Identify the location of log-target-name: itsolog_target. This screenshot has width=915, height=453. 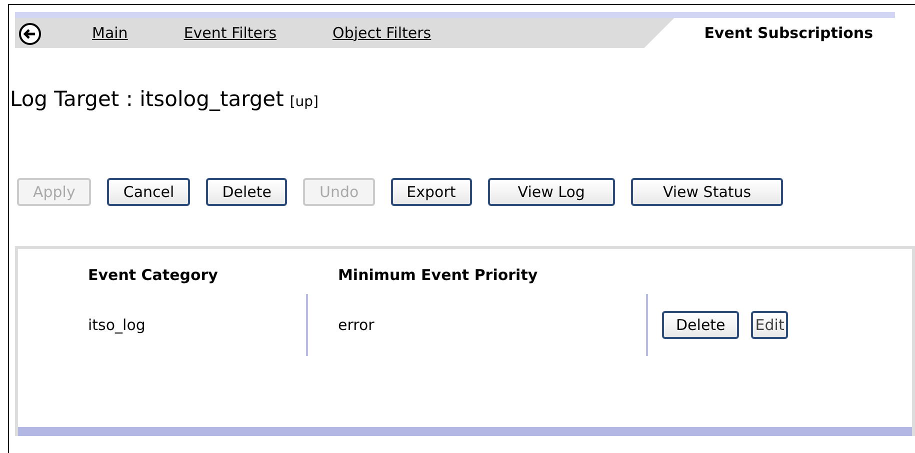
(212, 99).